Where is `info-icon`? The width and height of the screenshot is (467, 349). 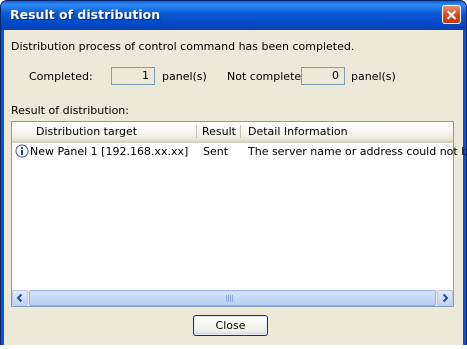
info-icon is located at coordinates (22, 151).